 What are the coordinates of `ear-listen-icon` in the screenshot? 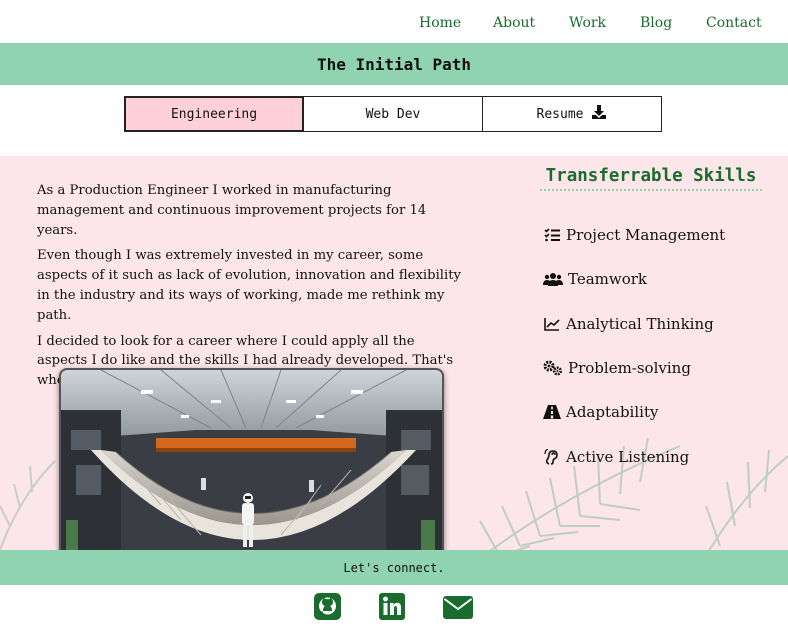 It's located at (552, 457).